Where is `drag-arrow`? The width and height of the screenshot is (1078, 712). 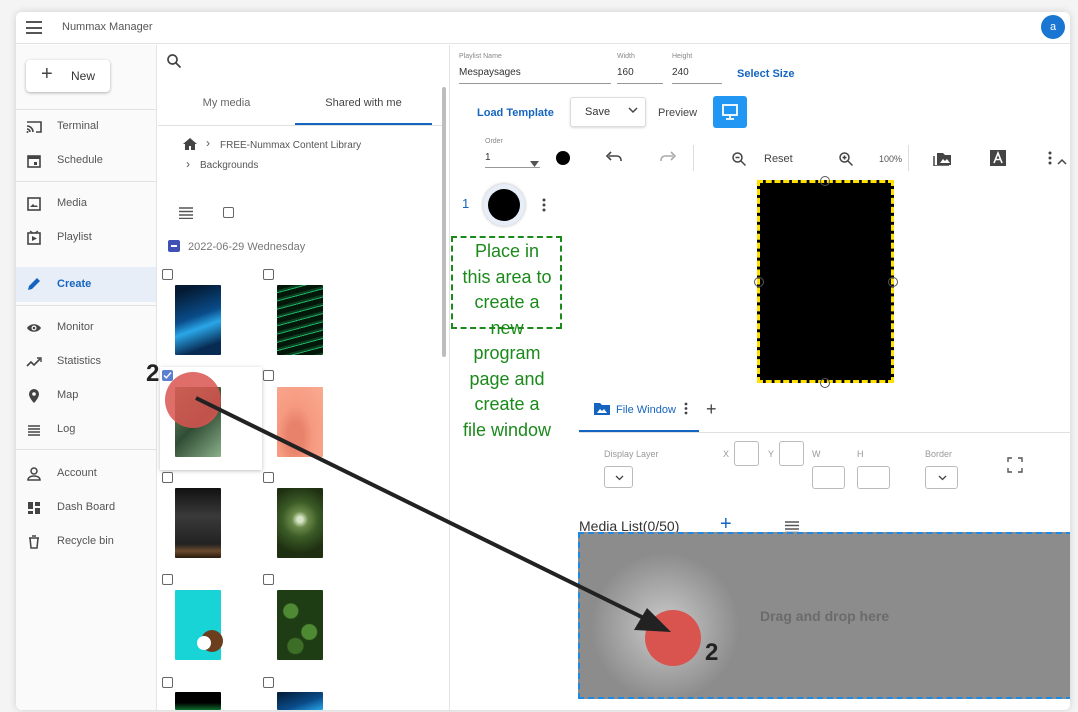 drag-arrow is located at coordinates (433, 514).